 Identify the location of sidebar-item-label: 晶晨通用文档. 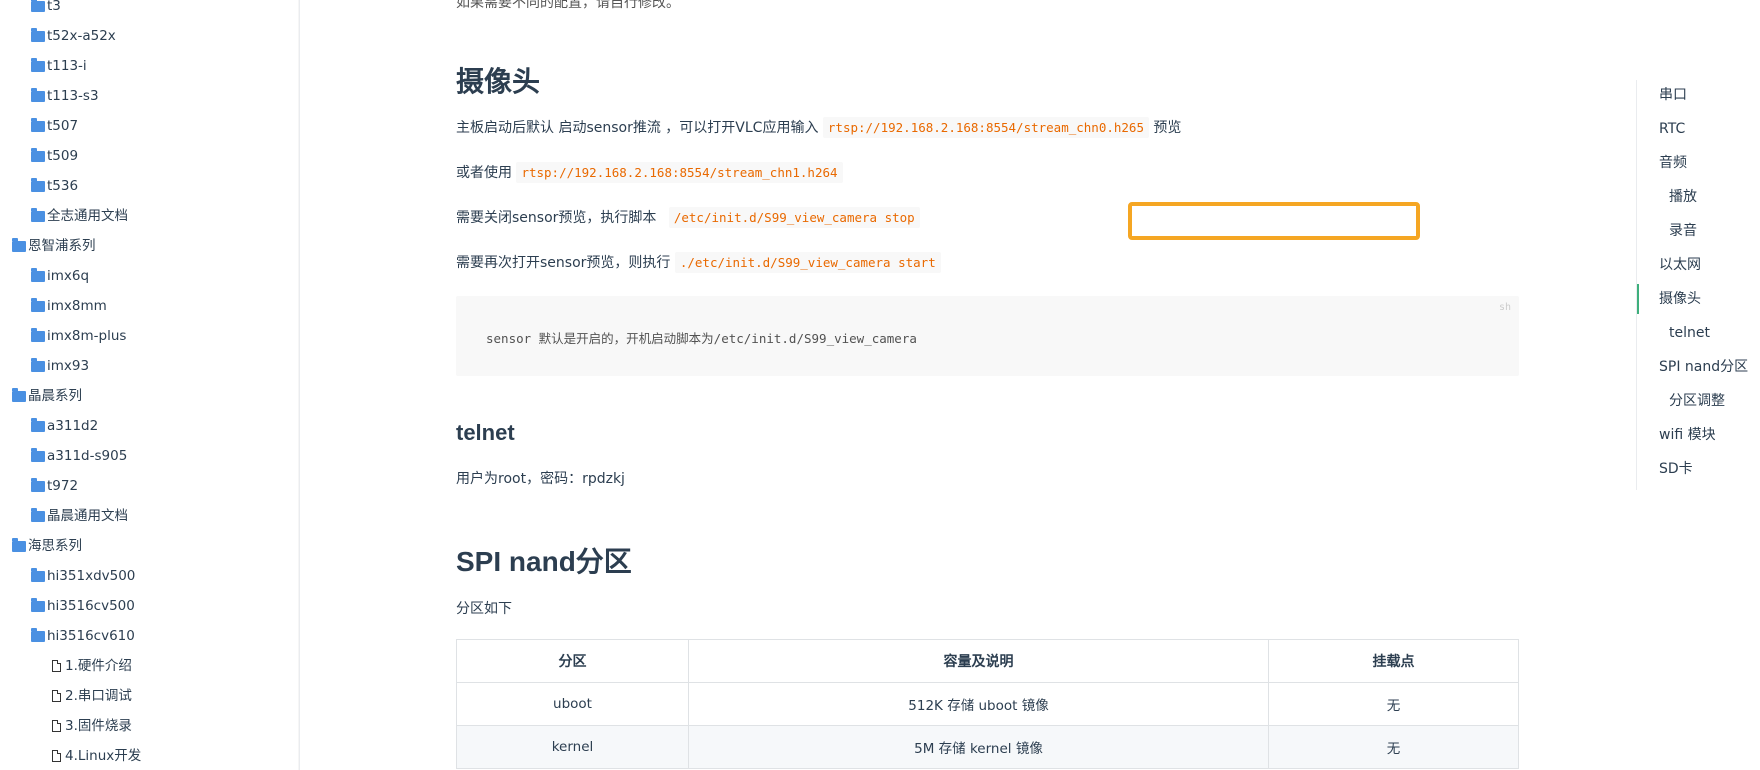
(87, 516).